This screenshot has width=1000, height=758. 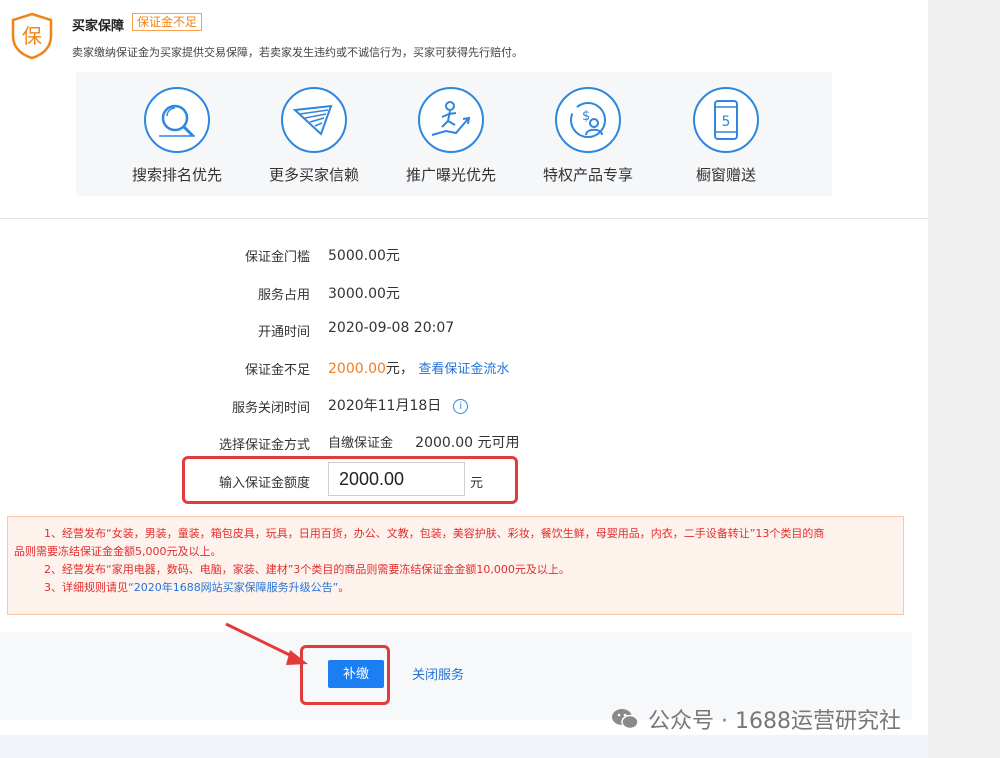 What do you see at coordinates (438, 673) in the screenshot?
I see `close-service-link: 关闭服务` at bounding box center [438, 673].